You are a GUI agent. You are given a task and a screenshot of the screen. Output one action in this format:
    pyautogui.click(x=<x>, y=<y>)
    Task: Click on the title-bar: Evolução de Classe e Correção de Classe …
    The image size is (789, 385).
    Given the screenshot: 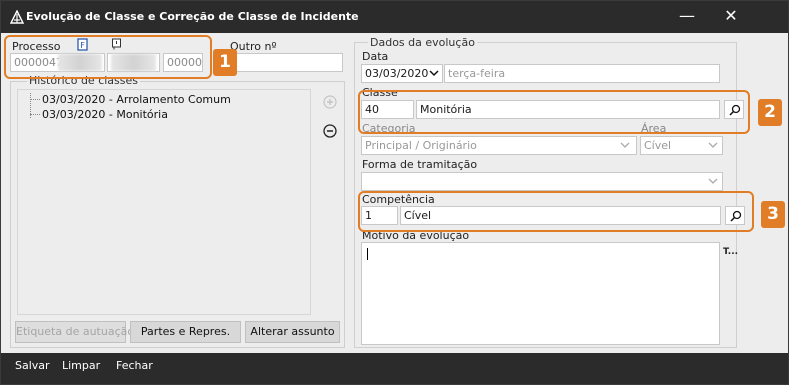 What is the action you would take?
    pyautogui.click(x=394, y=17)
    